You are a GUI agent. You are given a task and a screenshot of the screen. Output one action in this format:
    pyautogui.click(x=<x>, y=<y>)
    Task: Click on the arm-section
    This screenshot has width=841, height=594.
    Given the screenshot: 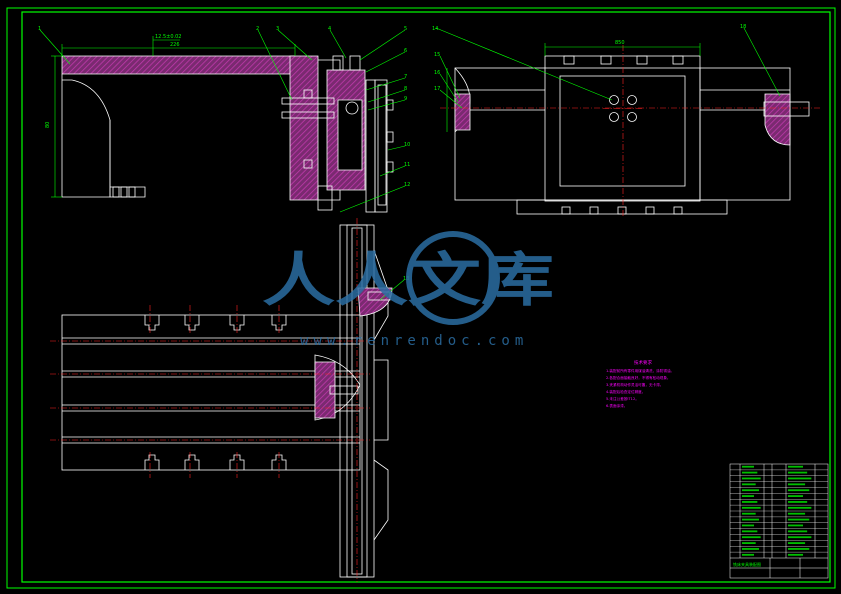 What is the action you would take?
    pyautogui.click(x=178, y=65)
    